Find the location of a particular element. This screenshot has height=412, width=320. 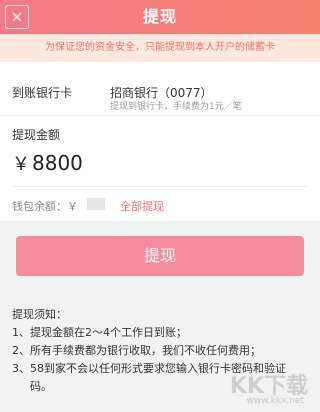

currency-symbol: ￥ is located at coordinates (21, 164).